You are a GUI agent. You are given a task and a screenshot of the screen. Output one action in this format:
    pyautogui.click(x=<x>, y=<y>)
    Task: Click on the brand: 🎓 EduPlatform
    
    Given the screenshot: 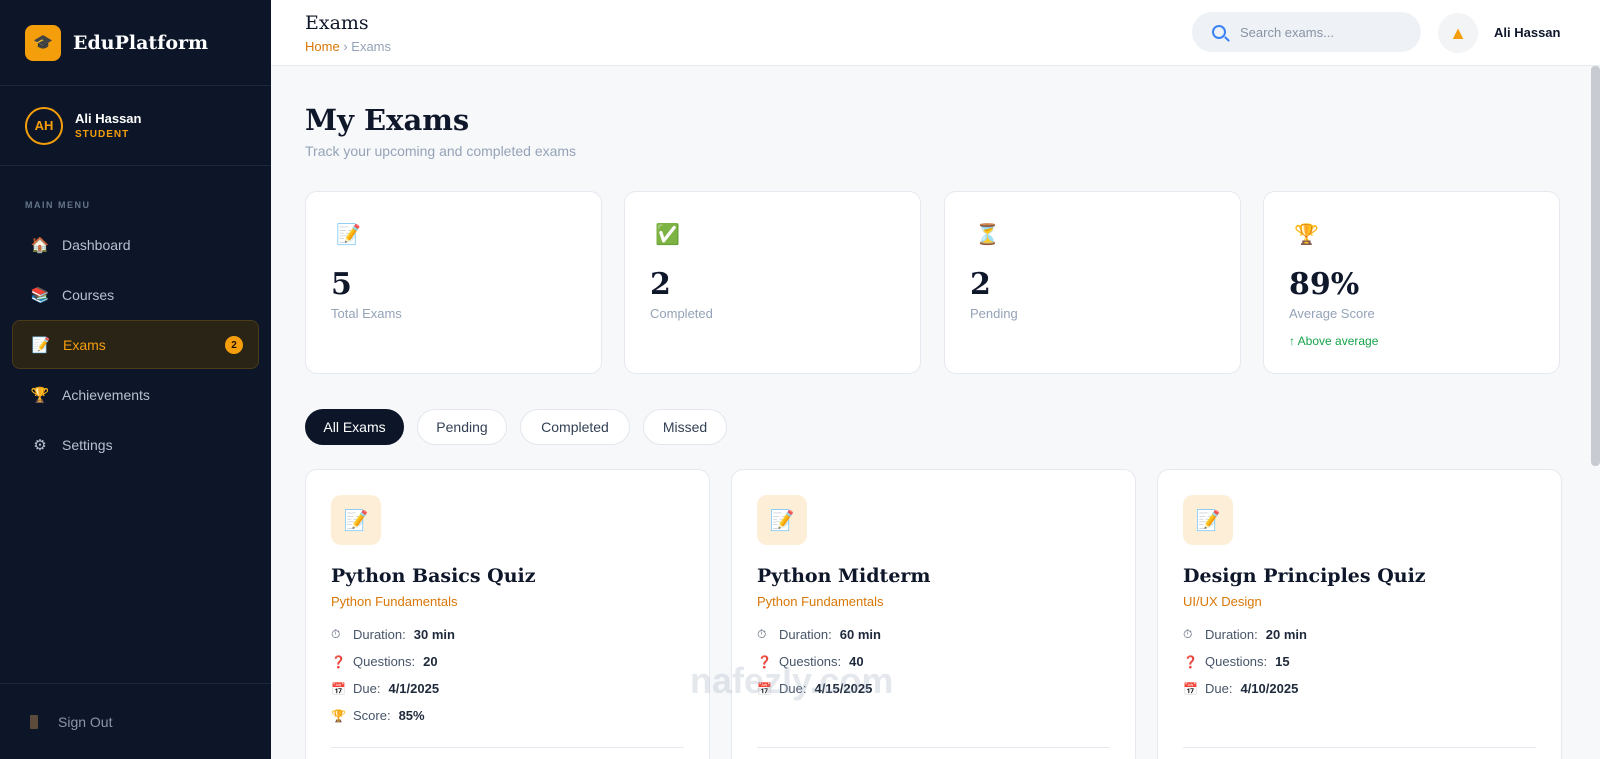 What is the action you would take?
    pyautogui.click(x=135, y=43)
    